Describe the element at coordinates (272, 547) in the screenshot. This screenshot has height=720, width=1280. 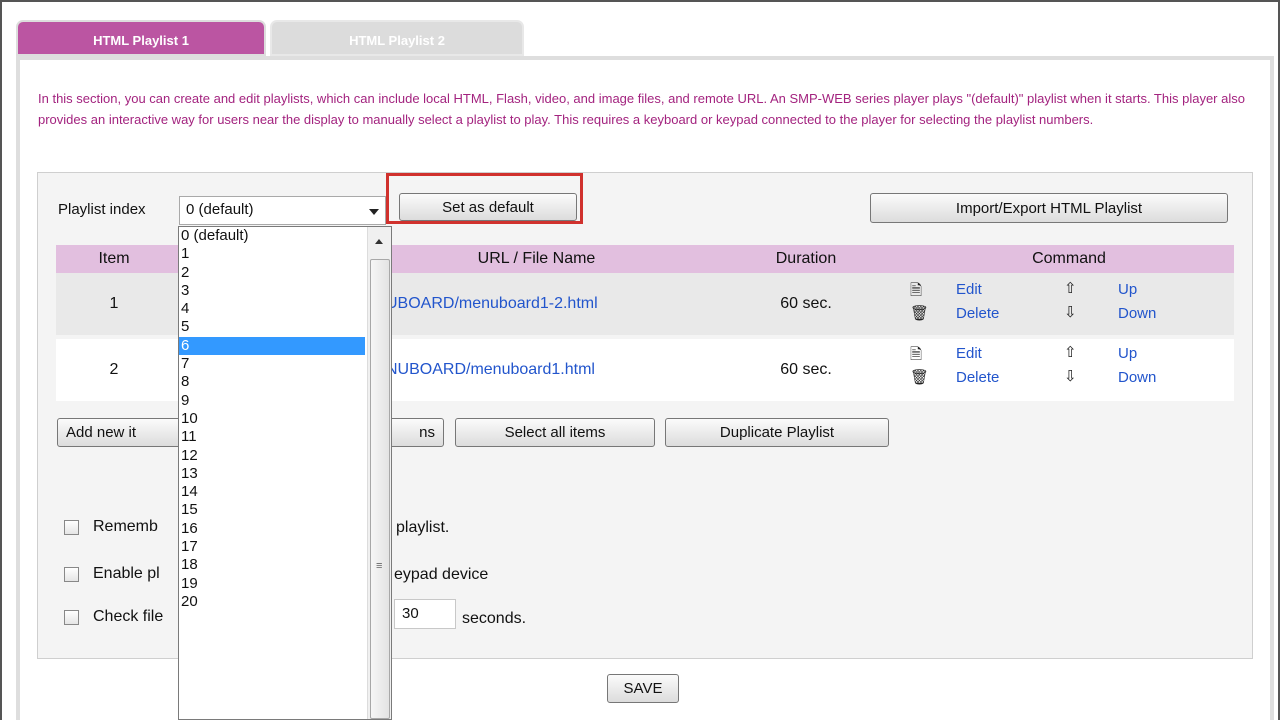
I see `dropdown-option: 17` at that location.